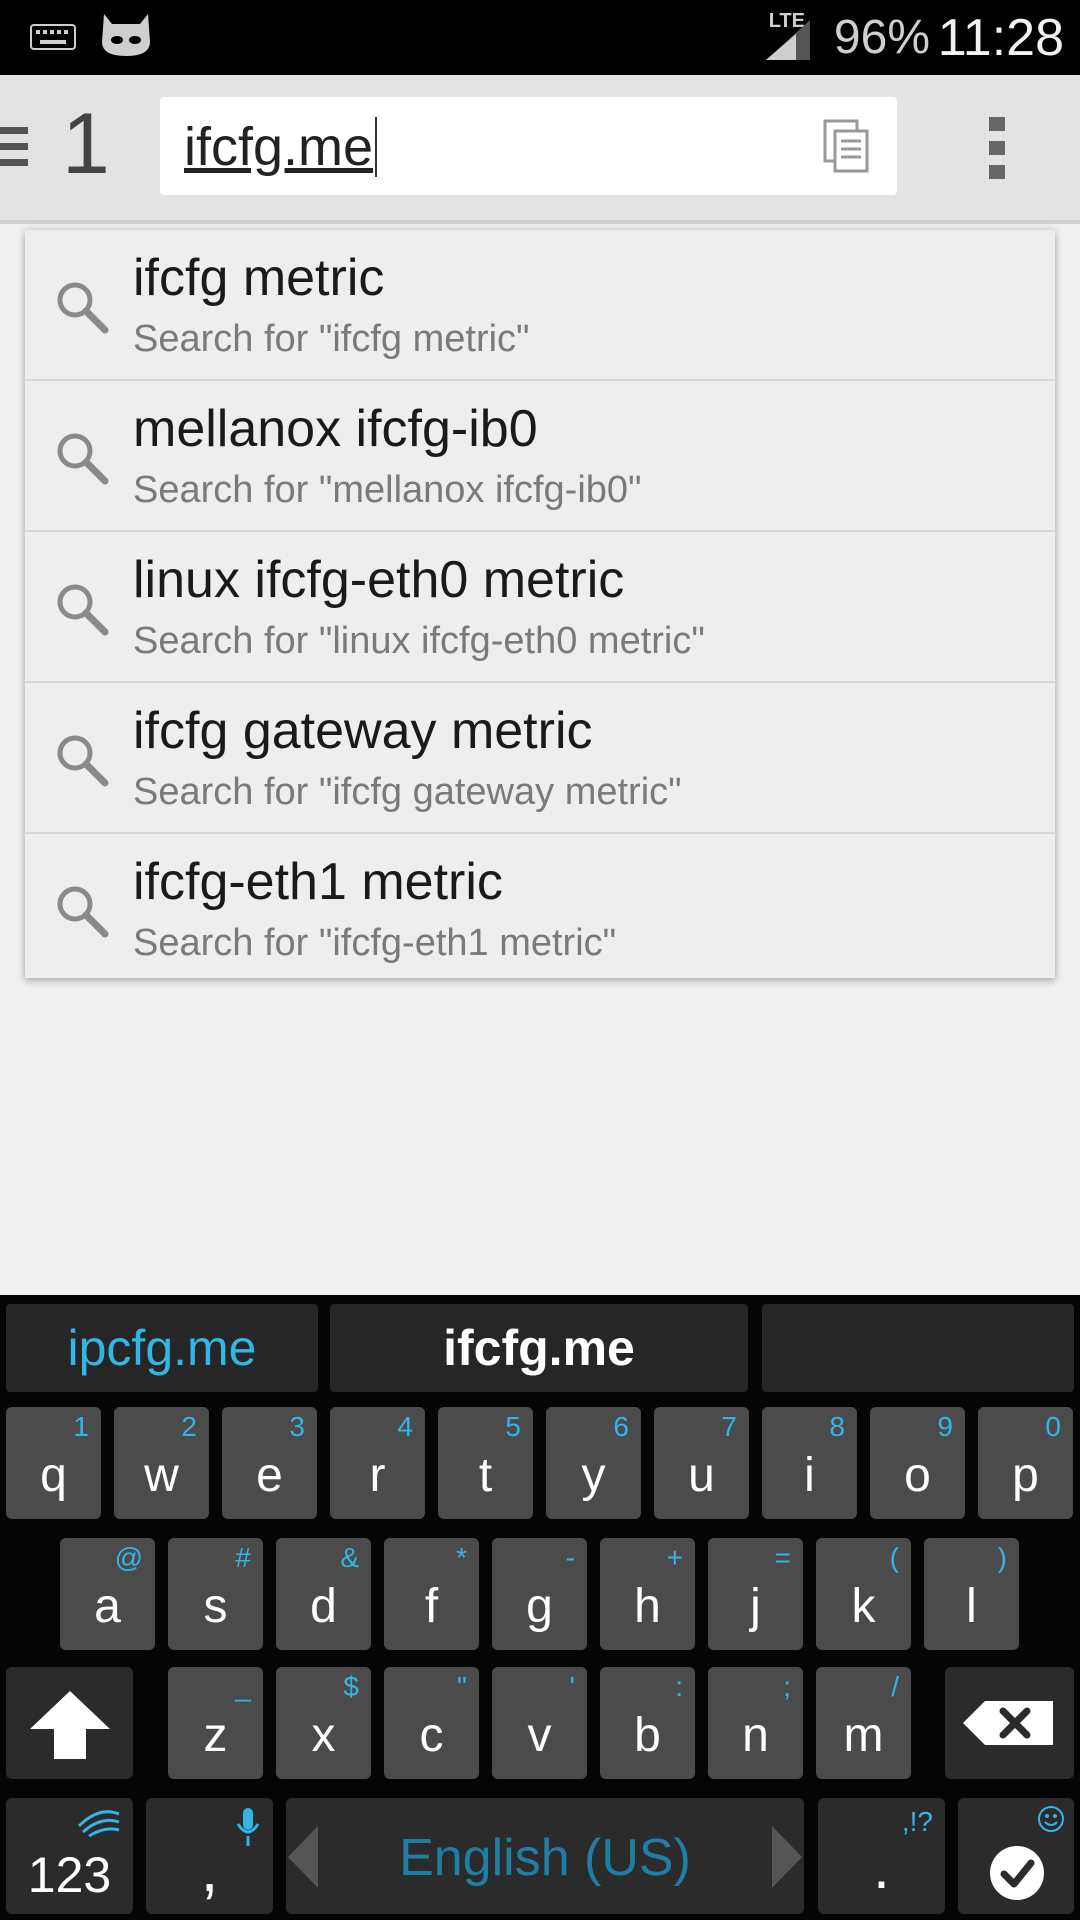  I want to click on period-key: ,!? ., so click(881, 1856).